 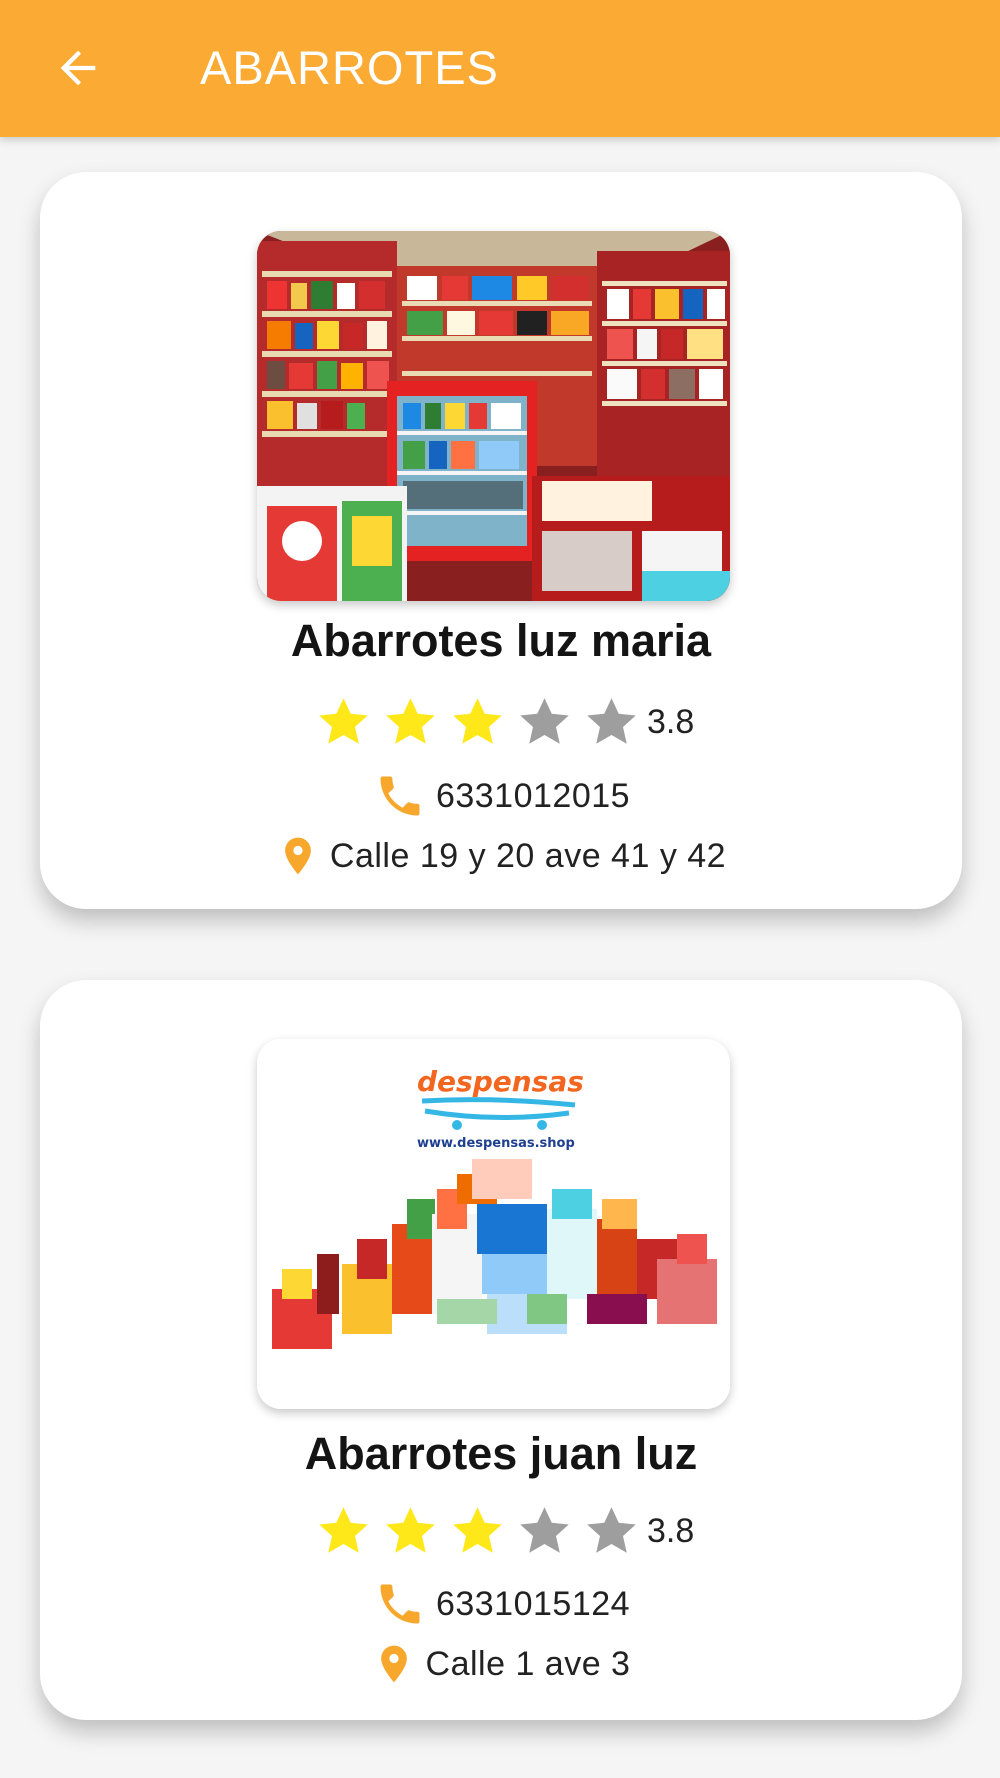 I want to click on address-text: Calle 19 y 20 ave 41 y 42, so click(x=528, y=855).